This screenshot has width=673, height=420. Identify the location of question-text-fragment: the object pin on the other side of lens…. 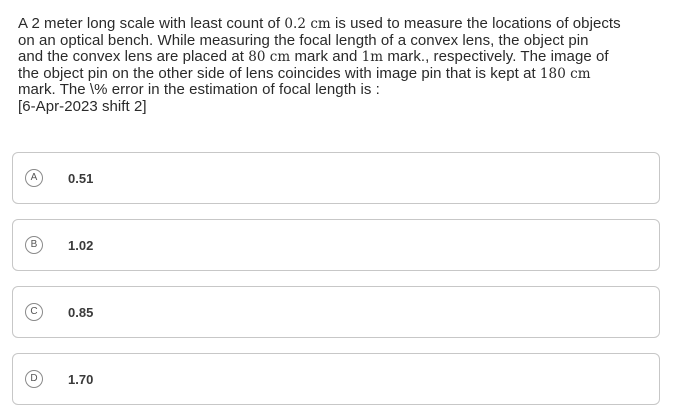
(279, 73).